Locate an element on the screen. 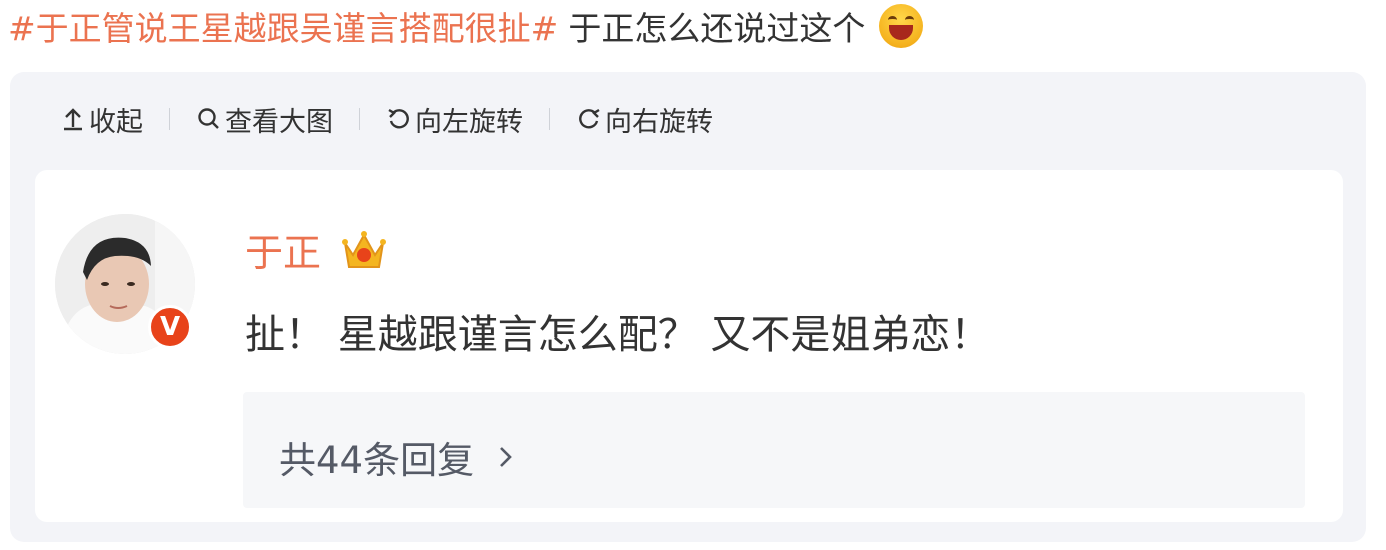 This screenshot has height=550, width=1386. rotate-left-button: 向左旋转 is located at coordinates (454, 119).